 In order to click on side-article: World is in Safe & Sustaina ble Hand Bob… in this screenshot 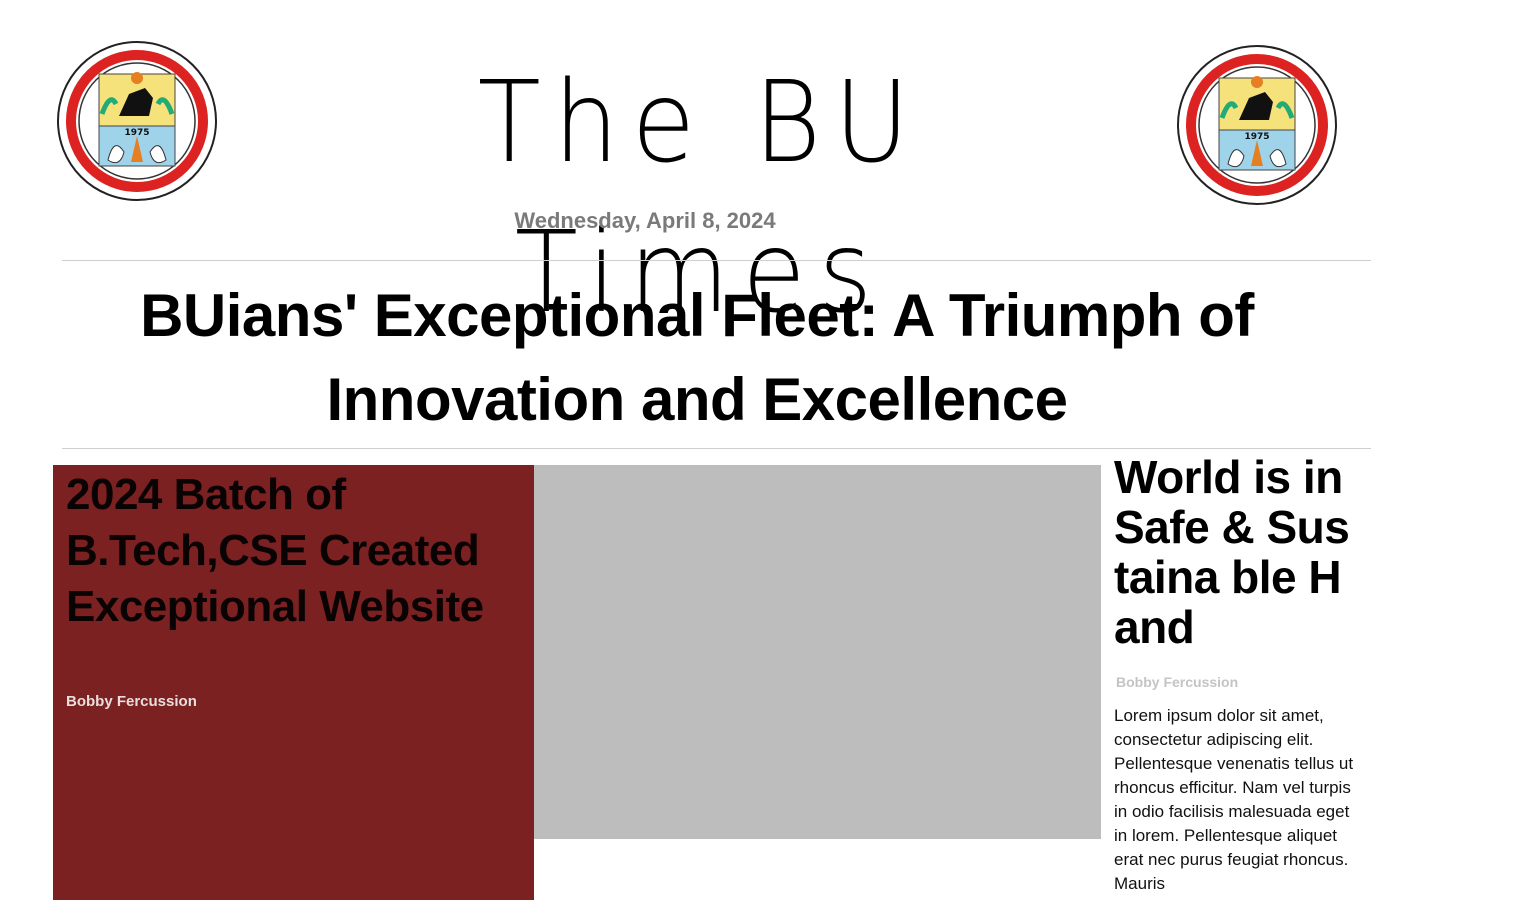, I will do `click(1239, 674)`.